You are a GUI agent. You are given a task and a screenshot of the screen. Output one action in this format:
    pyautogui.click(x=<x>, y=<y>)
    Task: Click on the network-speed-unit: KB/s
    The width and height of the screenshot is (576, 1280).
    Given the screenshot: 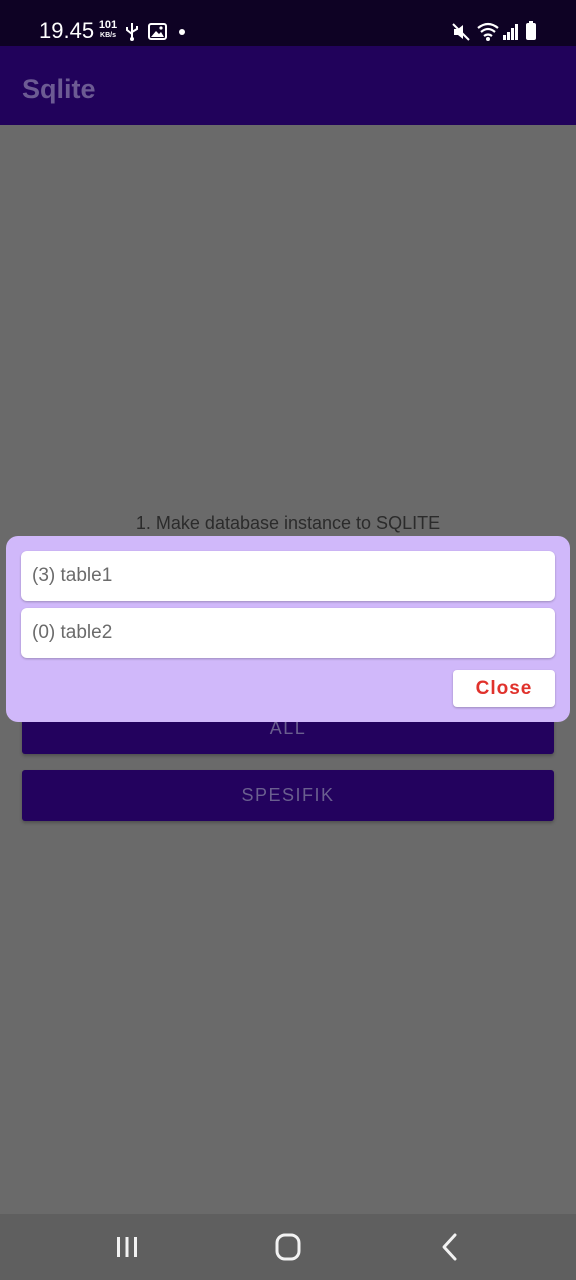 What is the action you would take?
    pyautogui.click(x=108, y=35)
    